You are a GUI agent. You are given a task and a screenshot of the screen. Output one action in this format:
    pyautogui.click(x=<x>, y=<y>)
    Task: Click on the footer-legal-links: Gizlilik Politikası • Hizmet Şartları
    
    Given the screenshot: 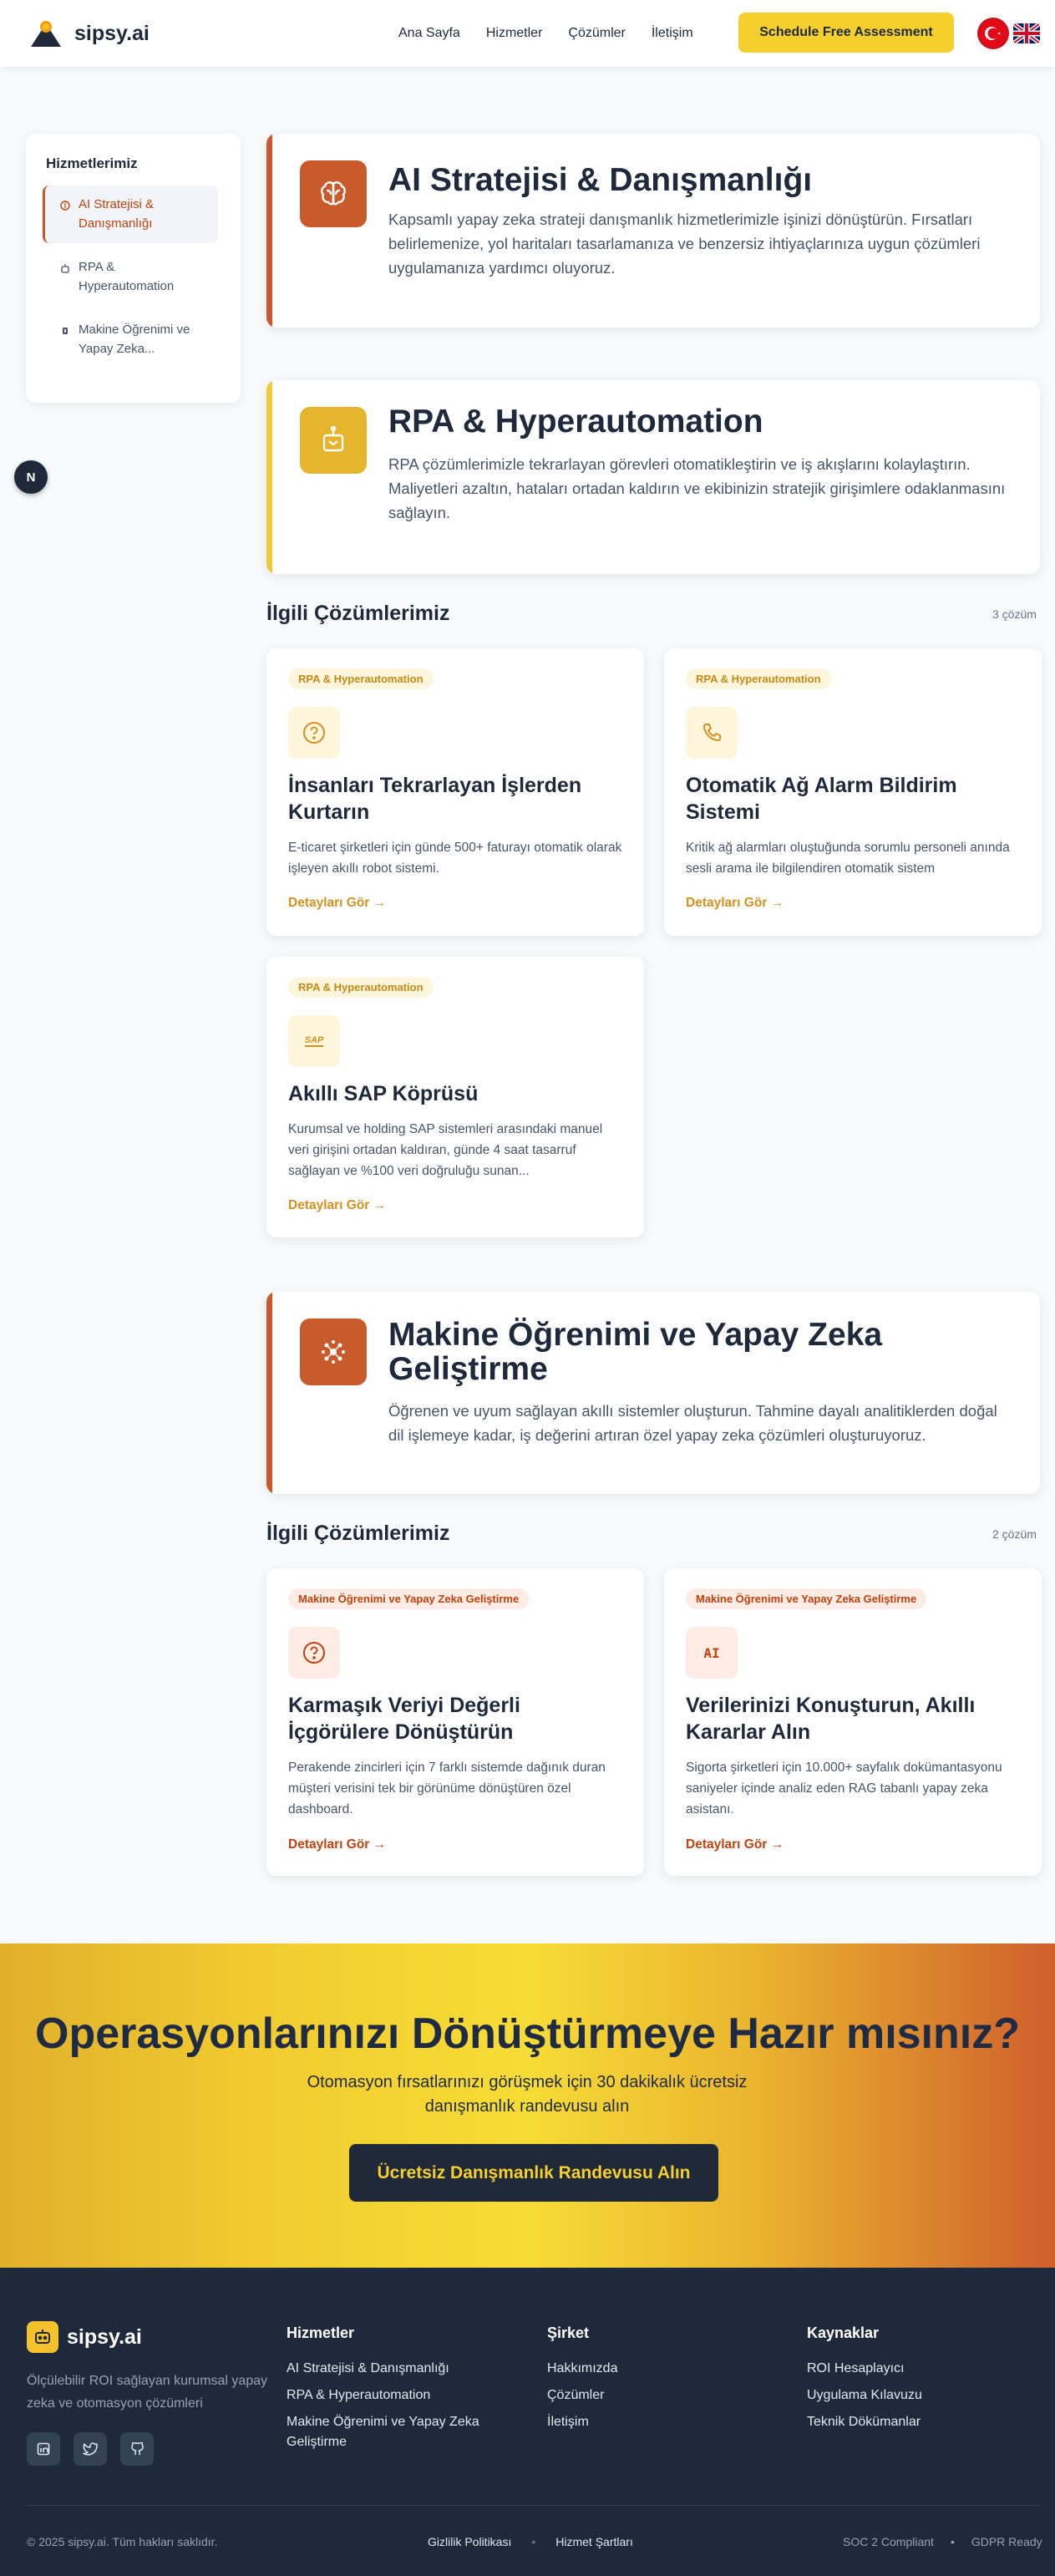 What is the action you would take?
    pyautogui.click(x=530, y=2541)
    